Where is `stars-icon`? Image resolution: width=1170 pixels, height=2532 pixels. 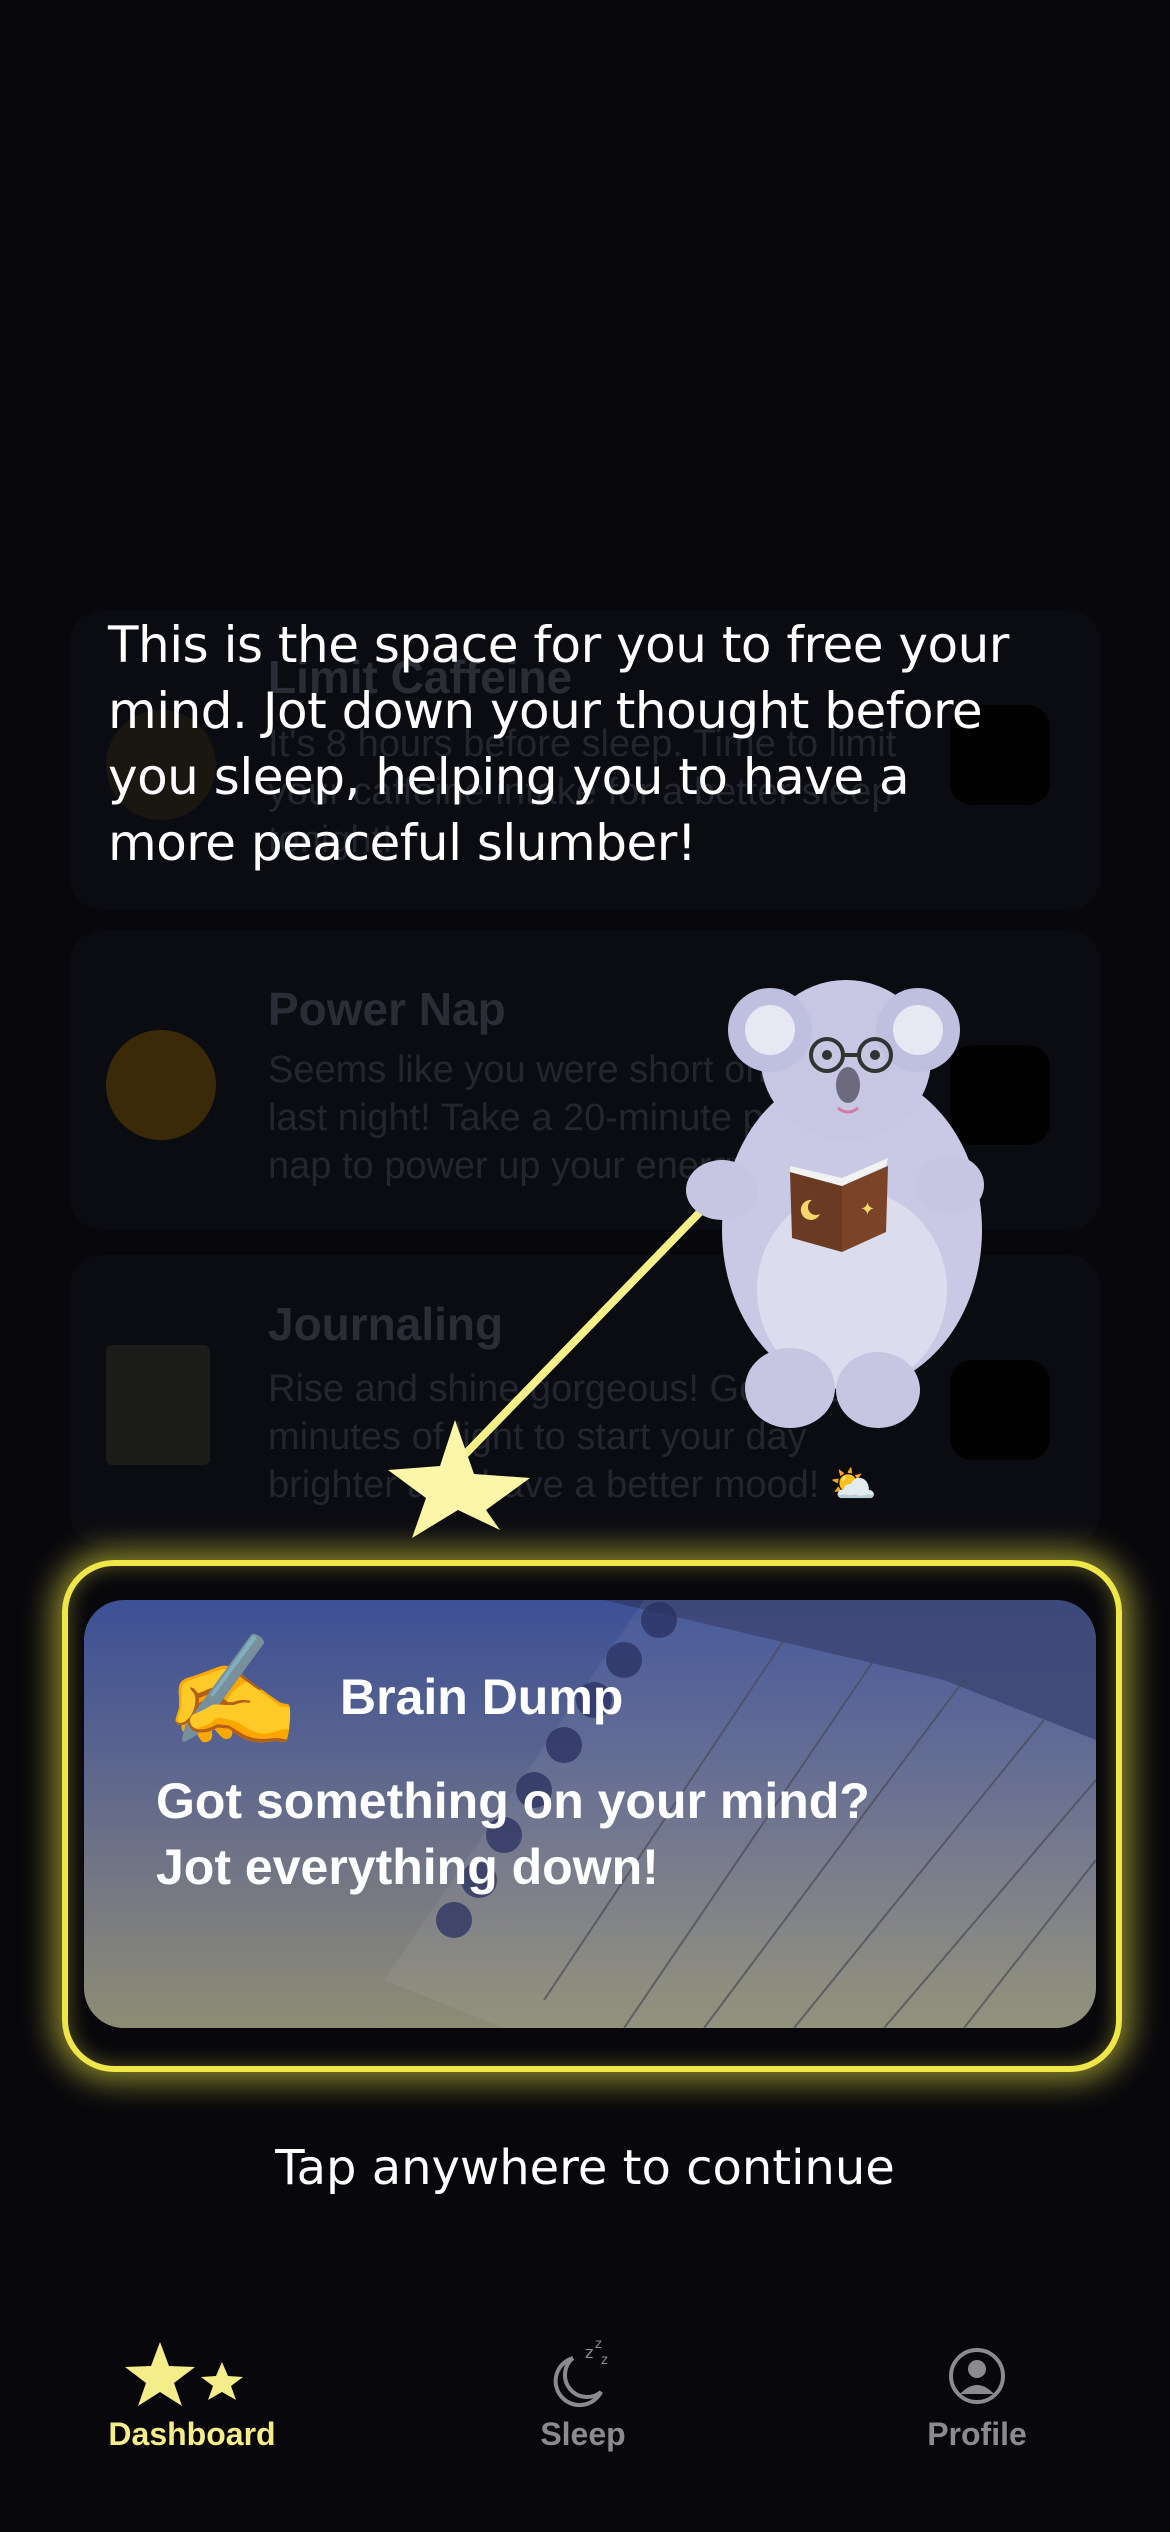 stars-icon is located at coordinates (184, 2374).